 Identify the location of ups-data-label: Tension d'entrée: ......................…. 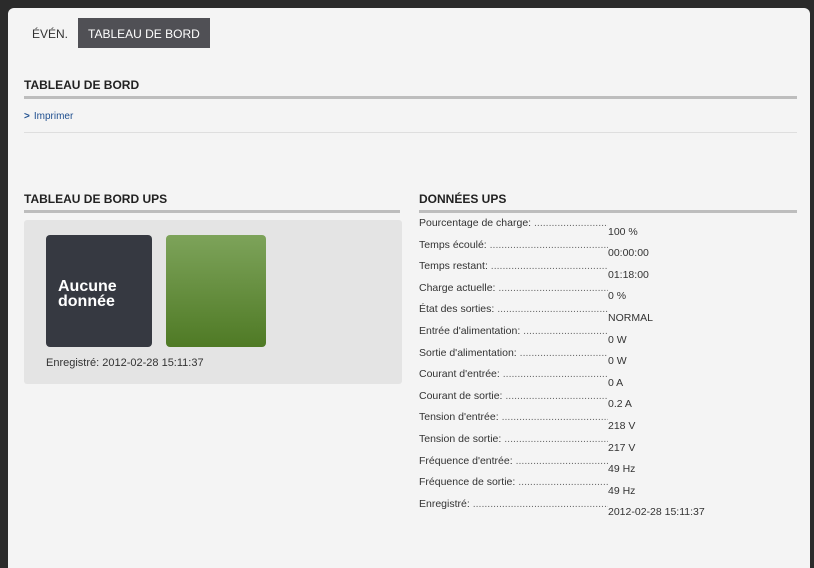
(513, 418).